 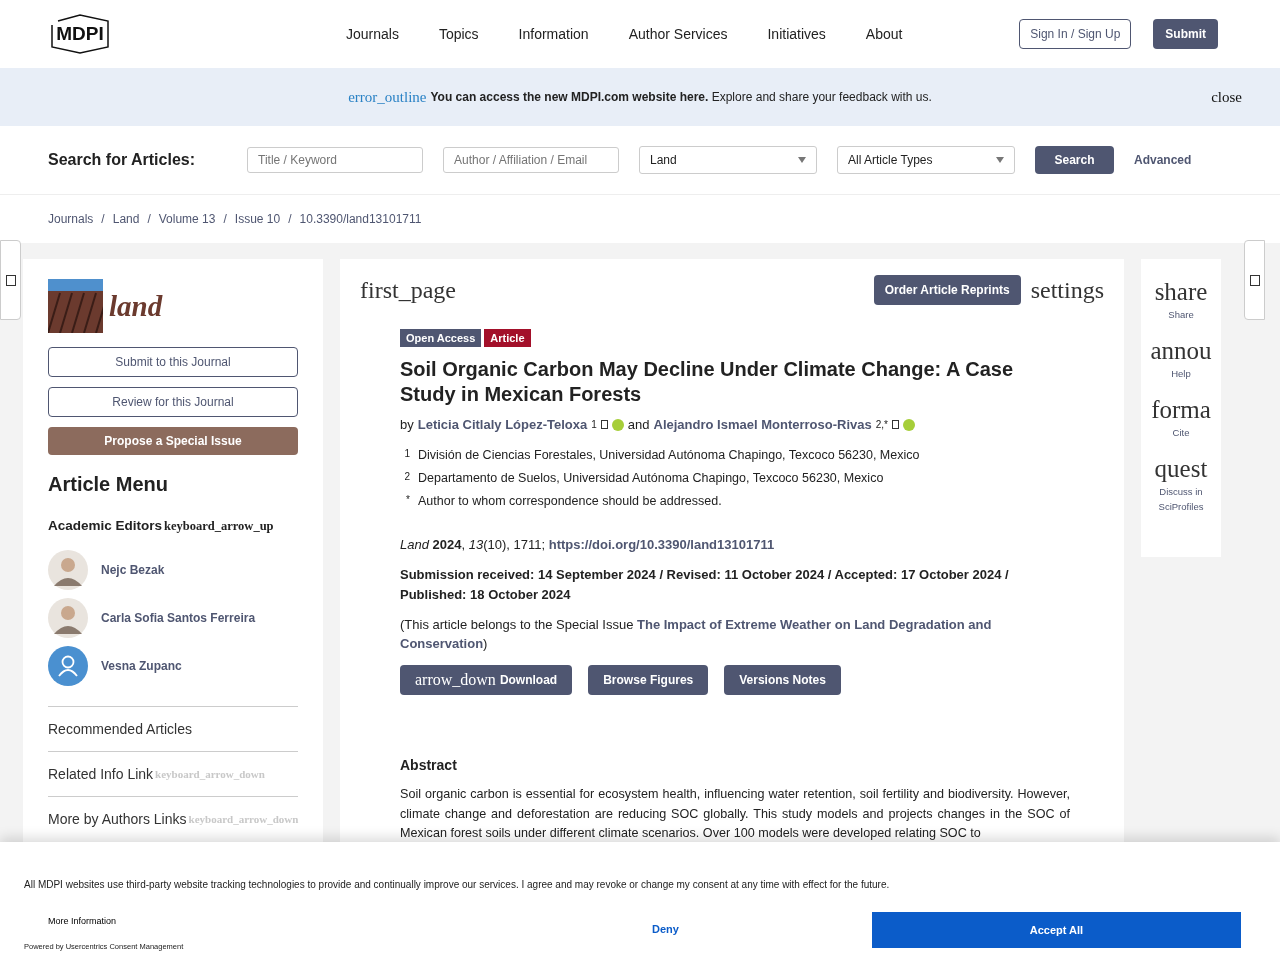 What do you see at coordinates (502, 424) in the screenshot?
I see `author-link: Leticia Citlaly López-Teloxa` at bounding box center [502, 424].